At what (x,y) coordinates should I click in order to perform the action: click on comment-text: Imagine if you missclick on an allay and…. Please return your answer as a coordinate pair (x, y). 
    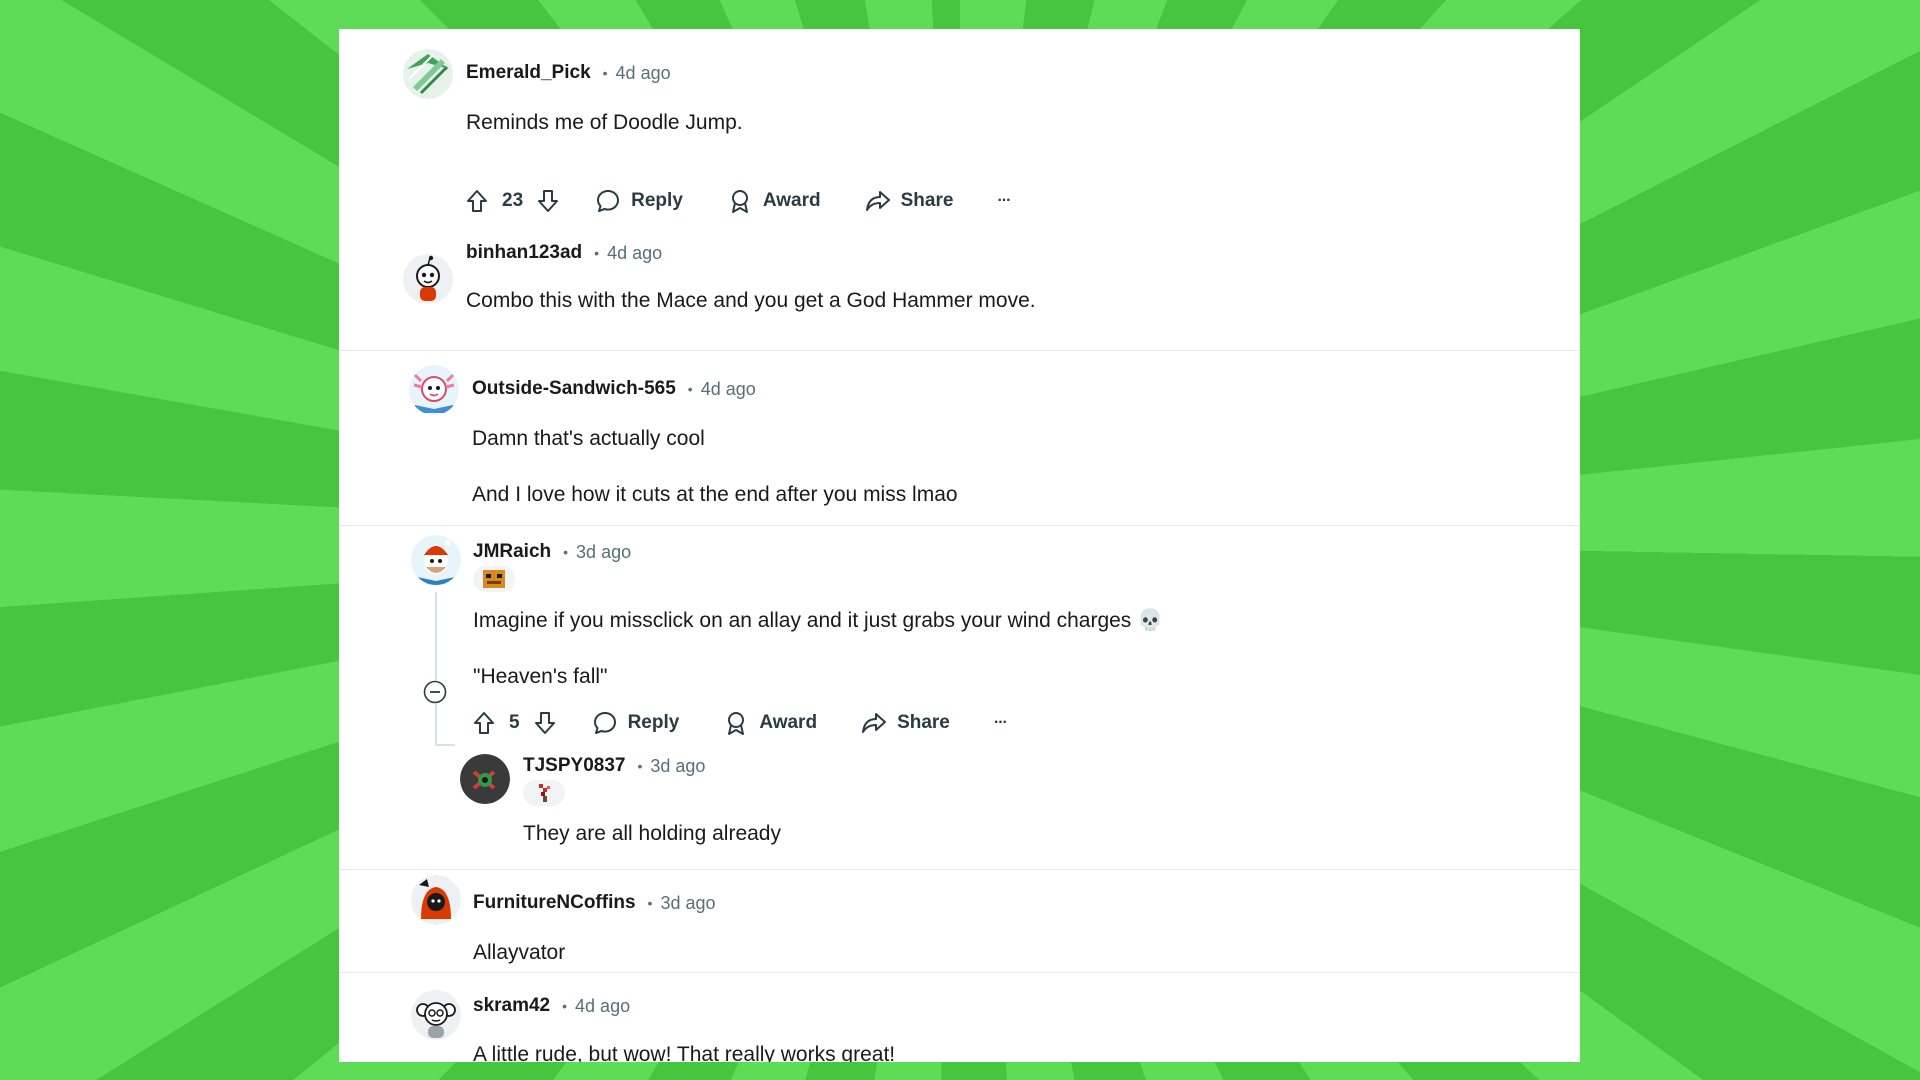
    Looking at the image, I should click on (818, 620).